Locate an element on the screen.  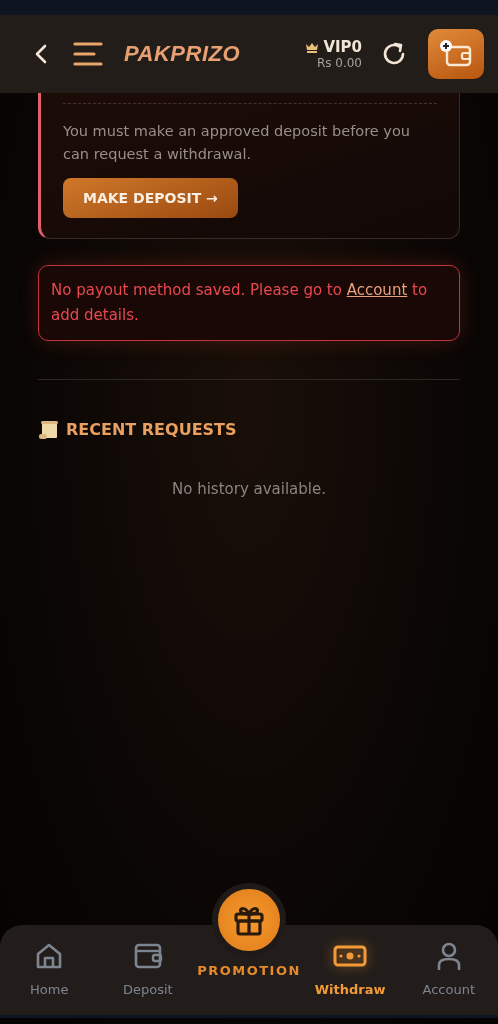
nav-tab: Withdraw is located at coordinates (350, 970).